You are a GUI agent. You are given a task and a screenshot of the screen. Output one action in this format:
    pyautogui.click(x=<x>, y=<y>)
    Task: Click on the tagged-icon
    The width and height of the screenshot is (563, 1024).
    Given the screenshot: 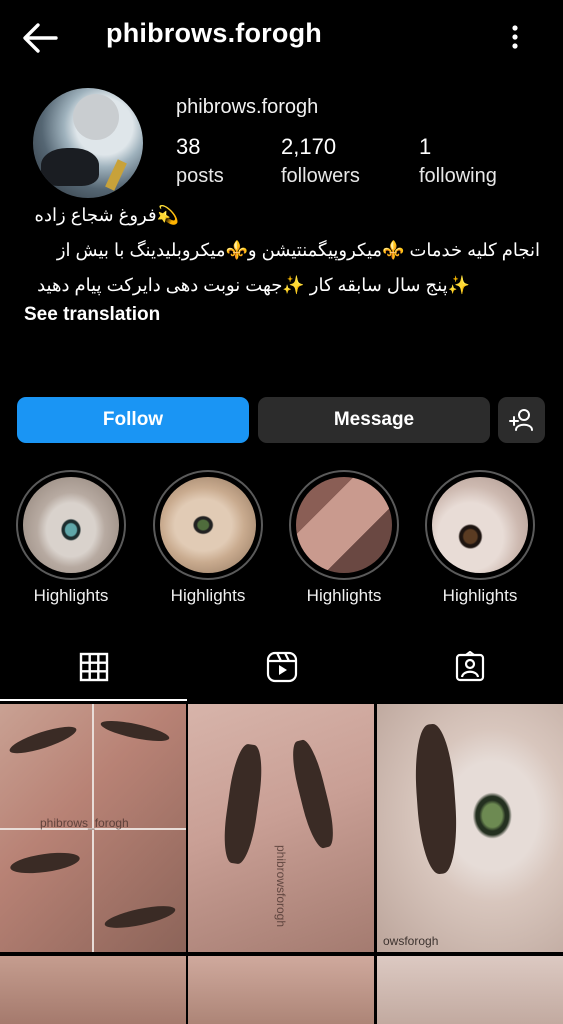 What is the action you would take?
    pyautogui.click(x=469, y=666)
    